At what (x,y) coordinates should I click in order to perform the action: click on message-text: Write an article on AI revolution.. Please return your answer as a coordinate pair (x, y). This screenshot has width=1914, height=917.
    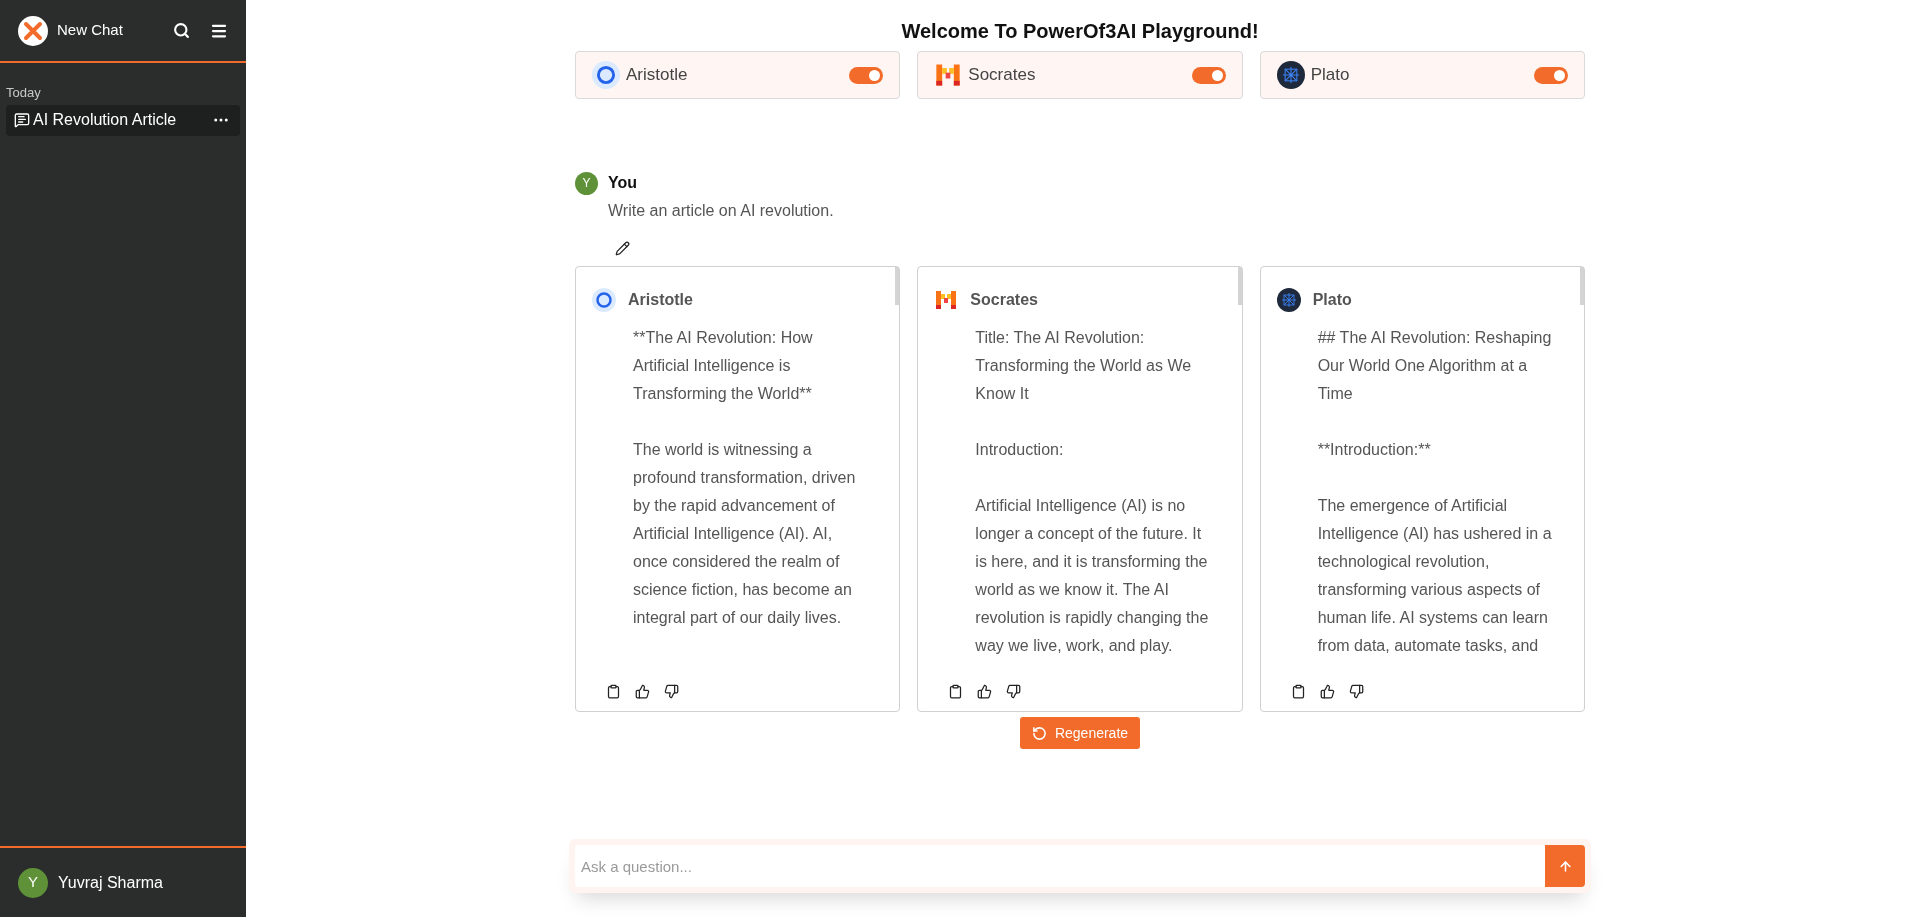
    Looking at the image, I should click on (721, 211).